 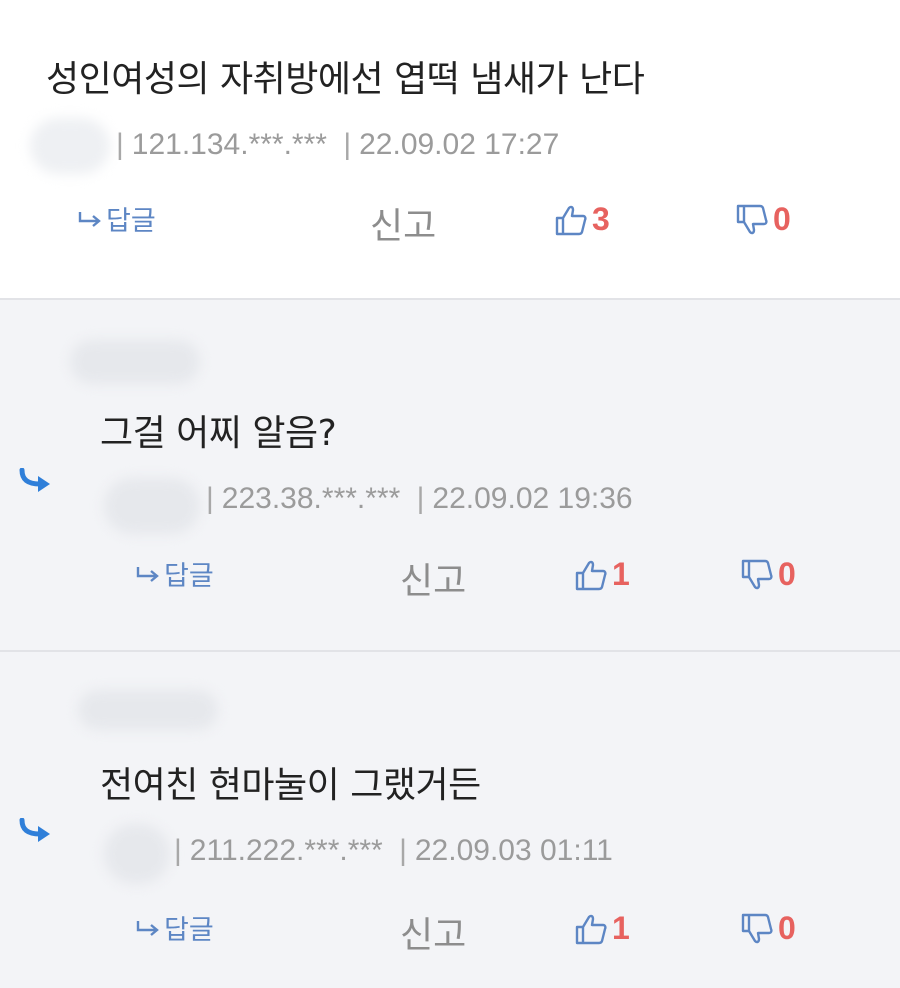 I want to click on timestamp: 22.09.02 17:27, so click(x=459, y=144).